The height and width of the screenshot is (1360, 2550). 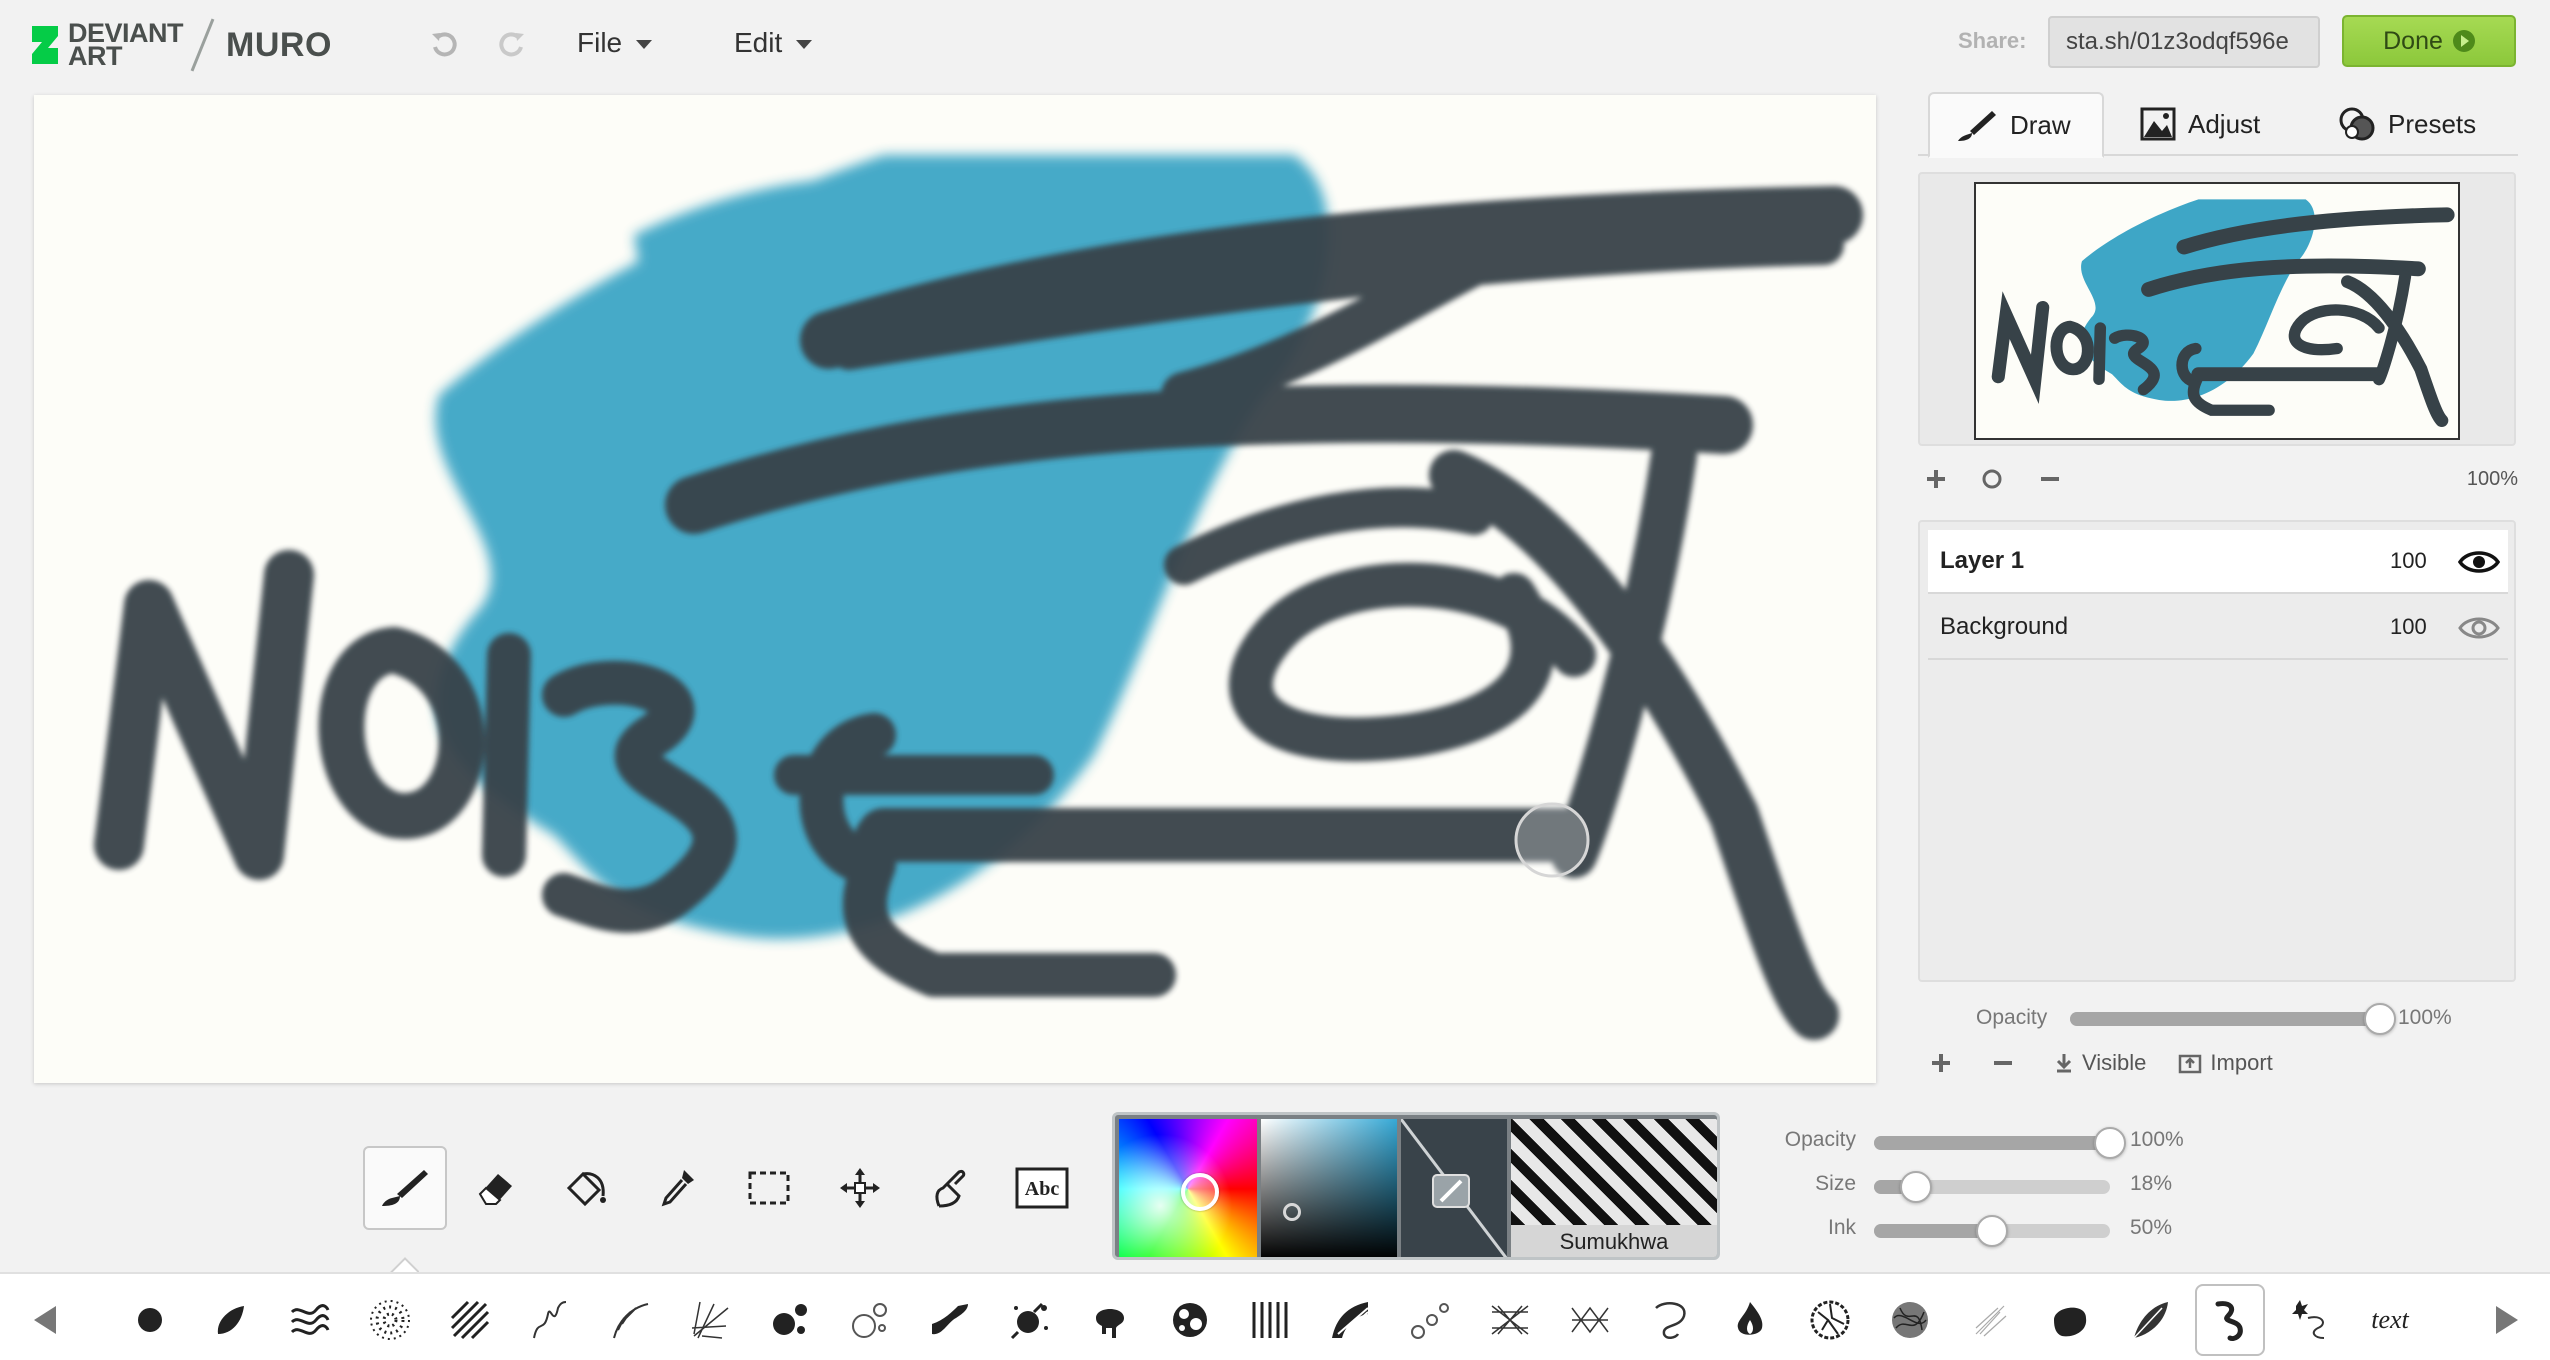 I want to click on brush-ink-slider, so click(x=1992, y=1231).